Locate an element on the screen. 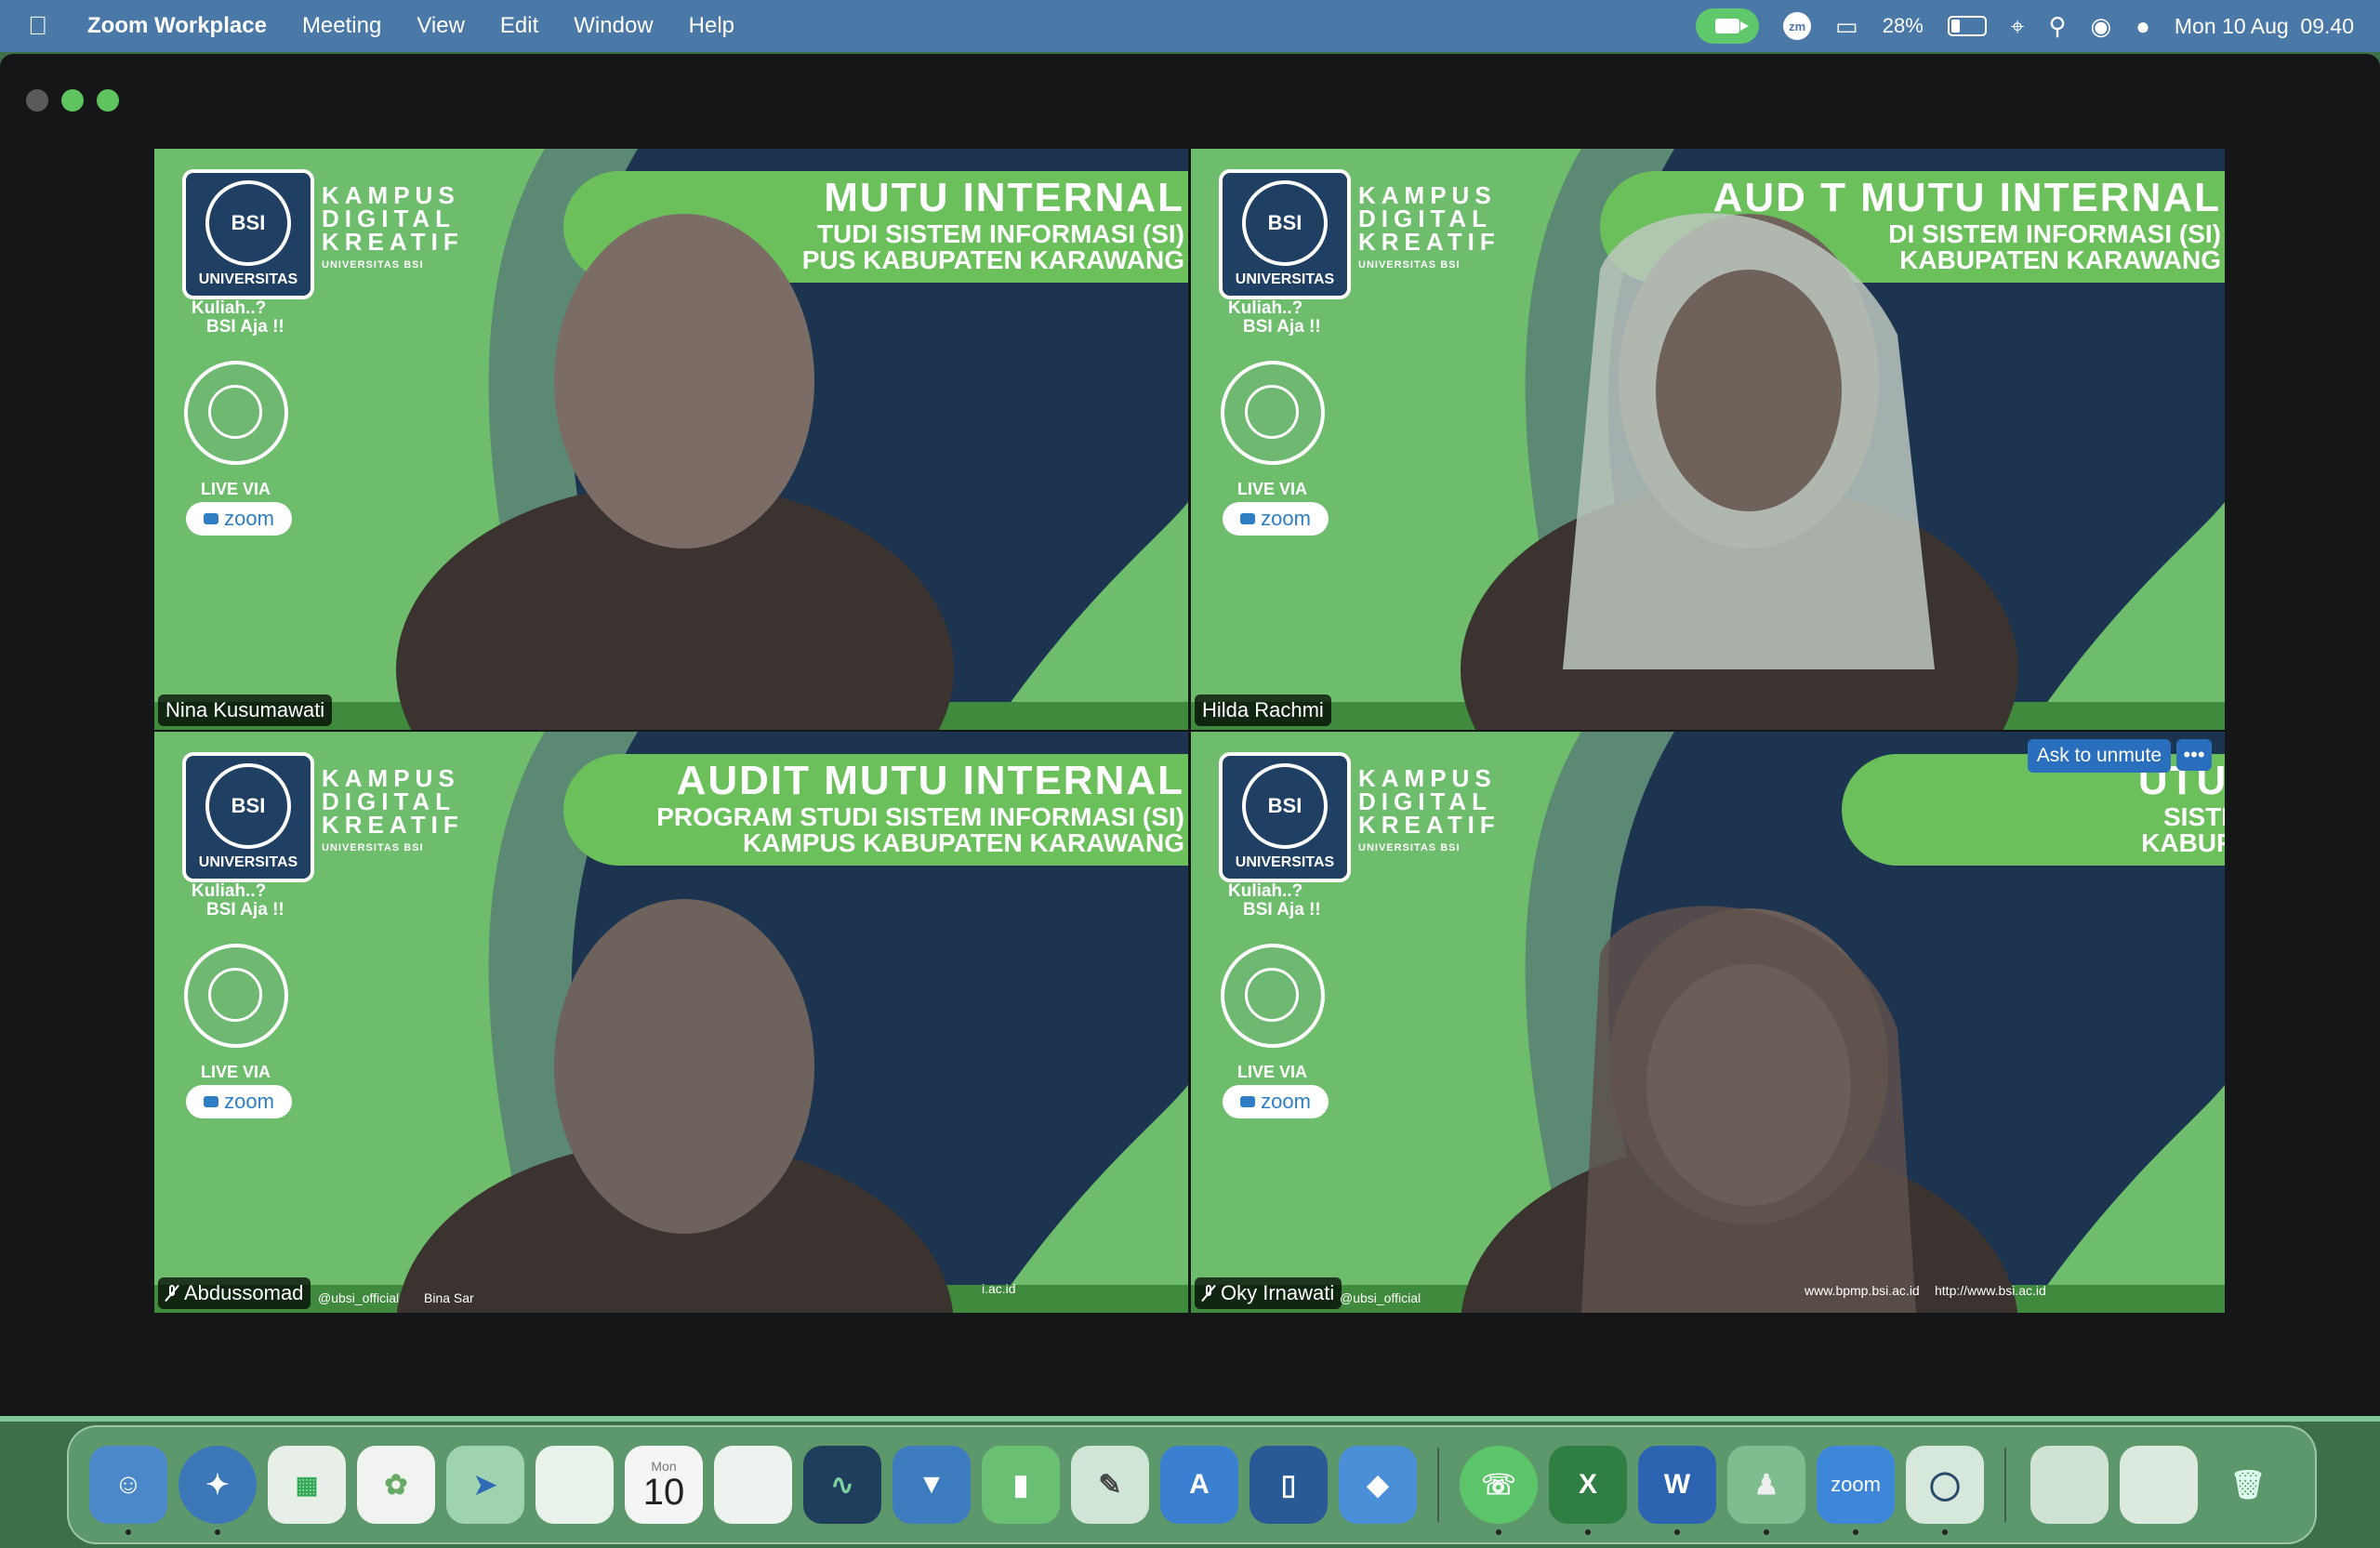 The width and height of the screenshot is (2380, 1548). participant-name-label: Abdussomad is located at coordinates (234, 1293).